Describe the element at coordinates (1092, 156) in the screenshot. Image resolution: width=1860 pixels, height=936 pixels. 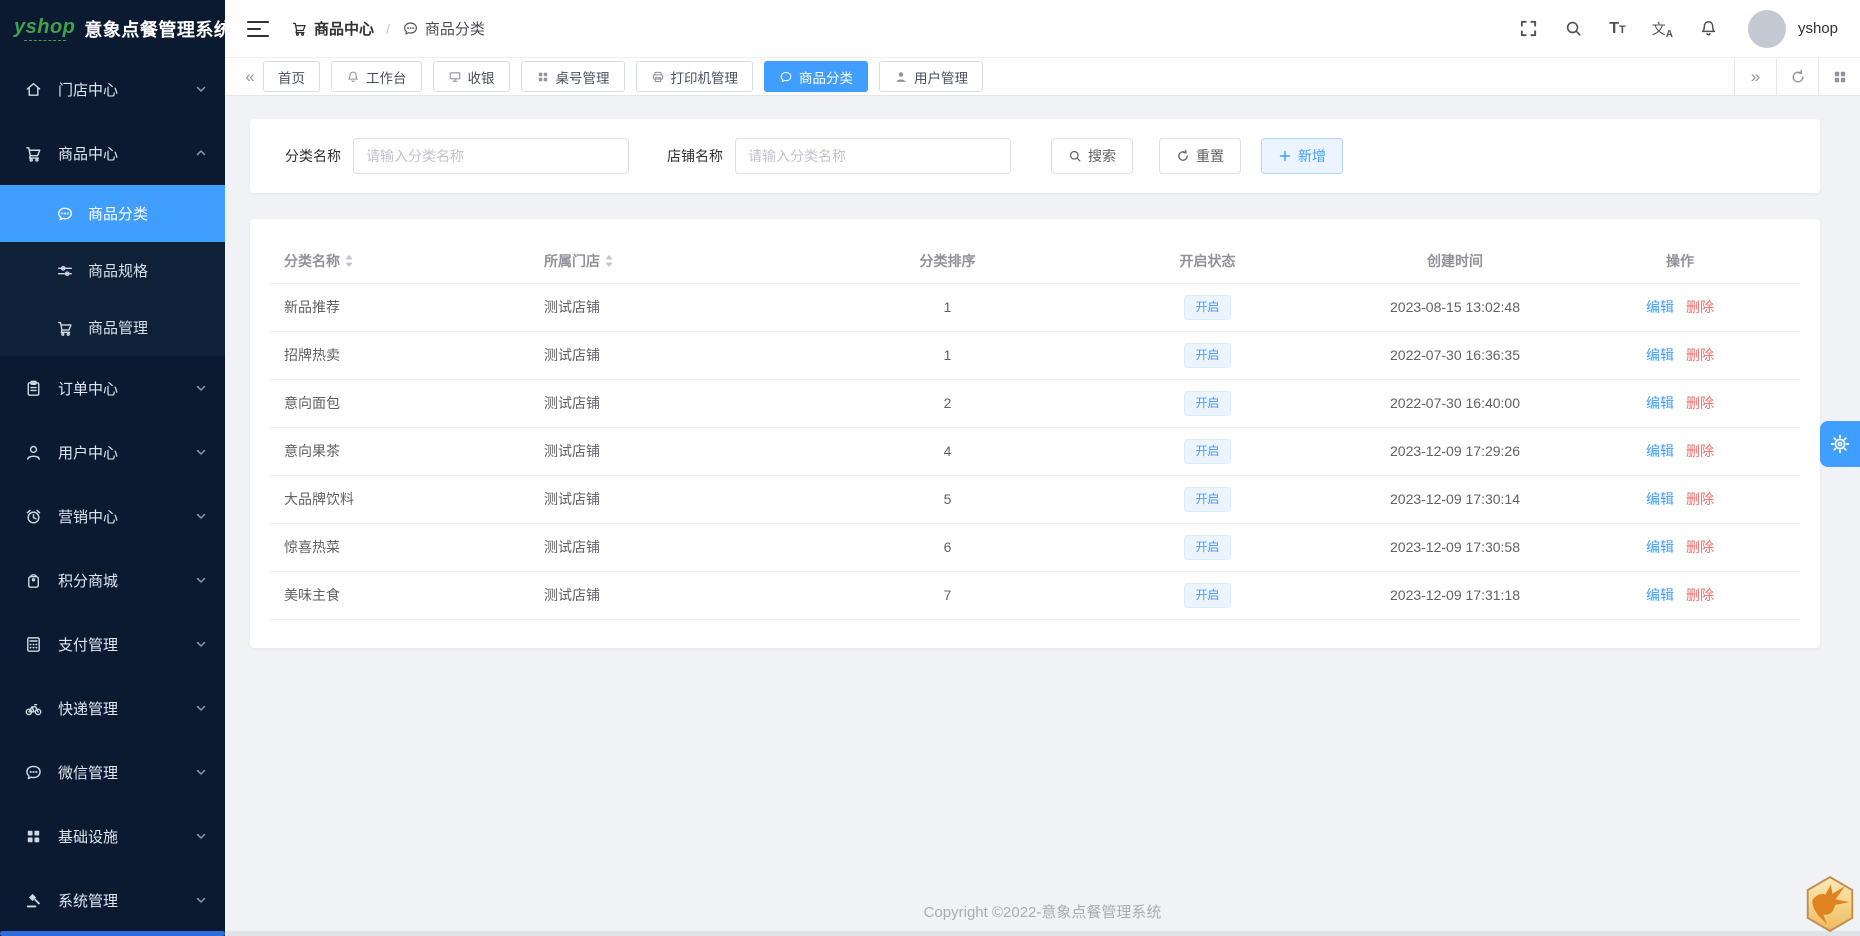
I see `search-button: 搜索` at that location.